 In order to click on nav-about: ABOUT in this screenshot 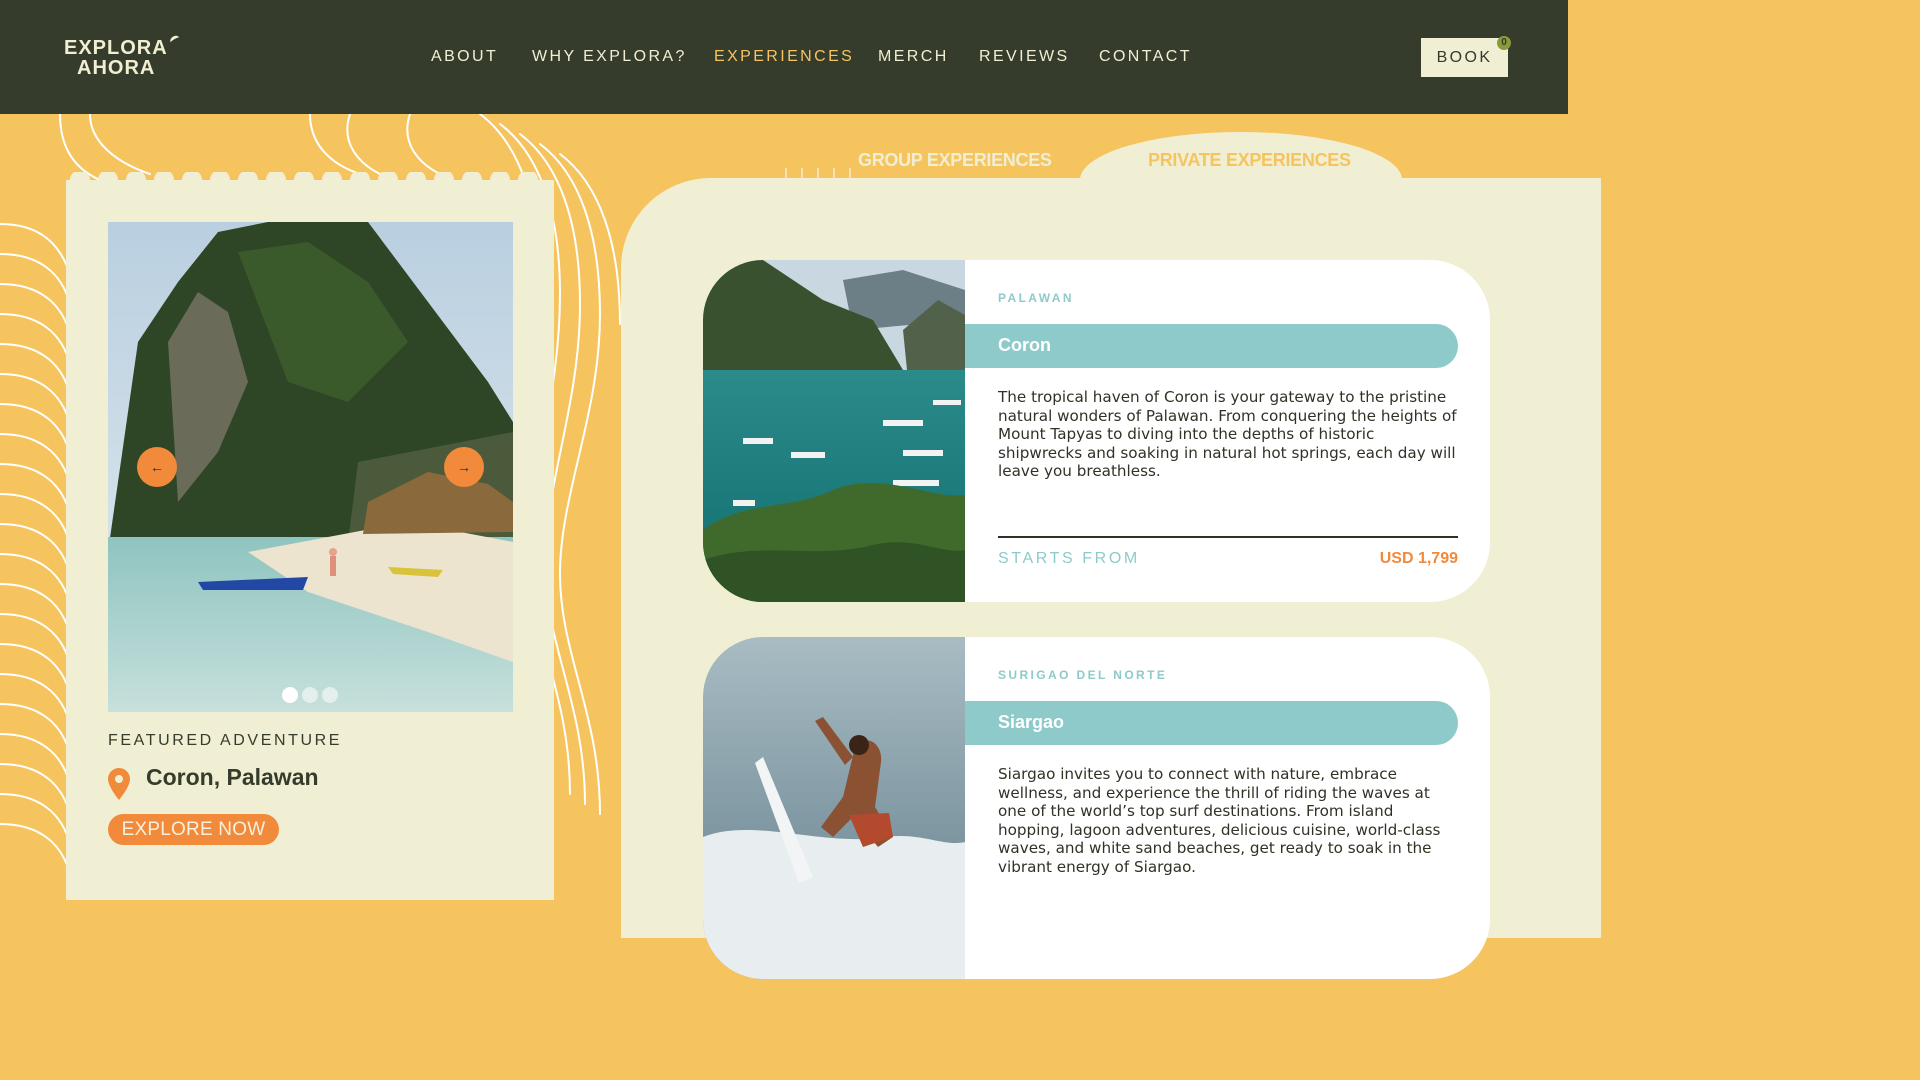, I will do `click(464, 57)`.